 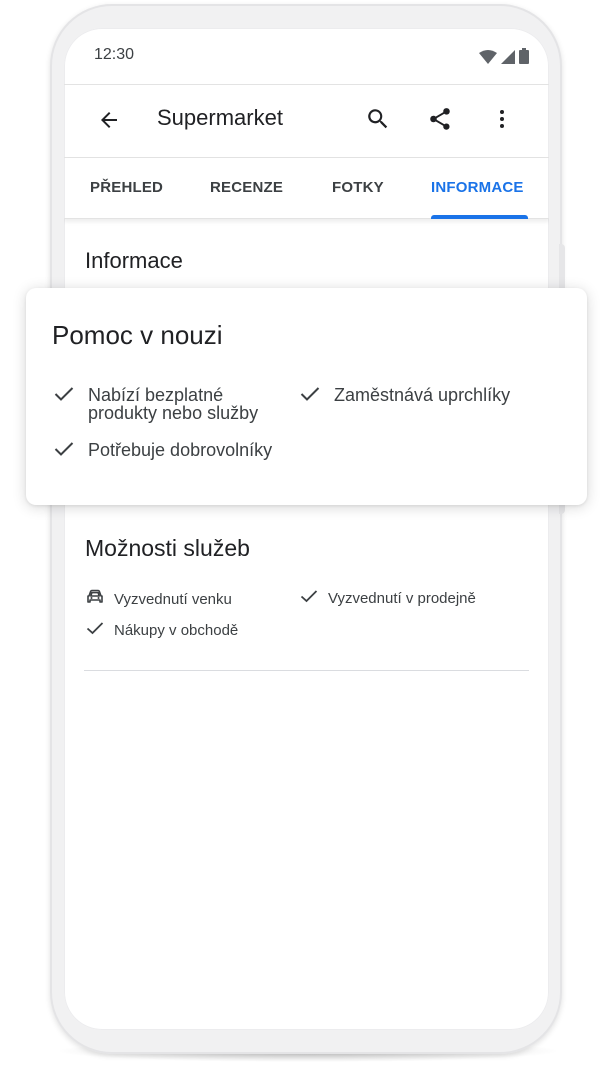 What do you see at coordinates (114, 54) in the screenshot?
I see `status-time: 12:30` at bounding box center [114, 54].